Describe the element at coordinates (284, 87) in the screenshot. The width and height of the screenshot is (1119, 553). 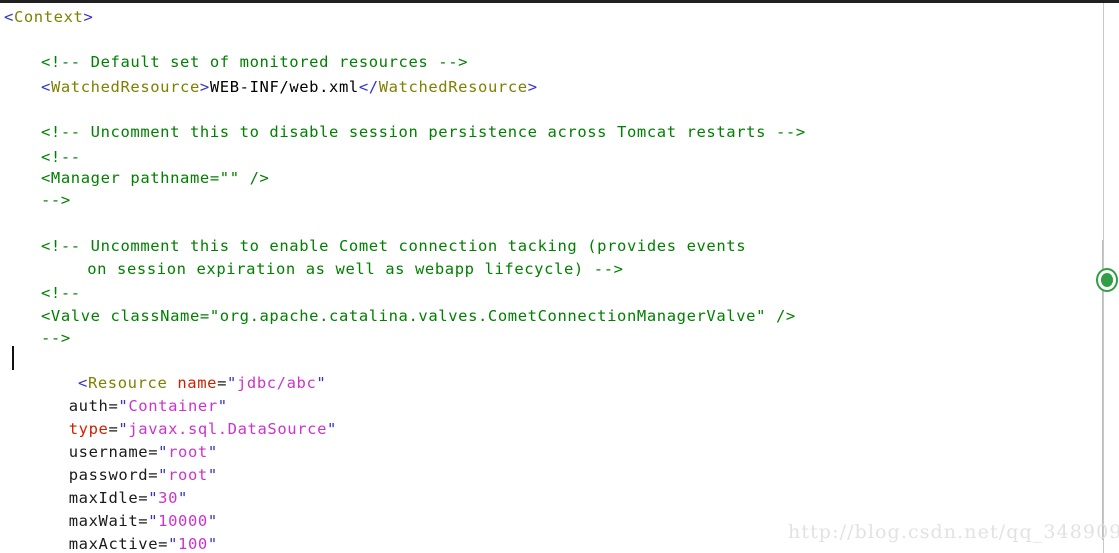
I see `code-token-text: WEB-INF/web.xml` at that location.